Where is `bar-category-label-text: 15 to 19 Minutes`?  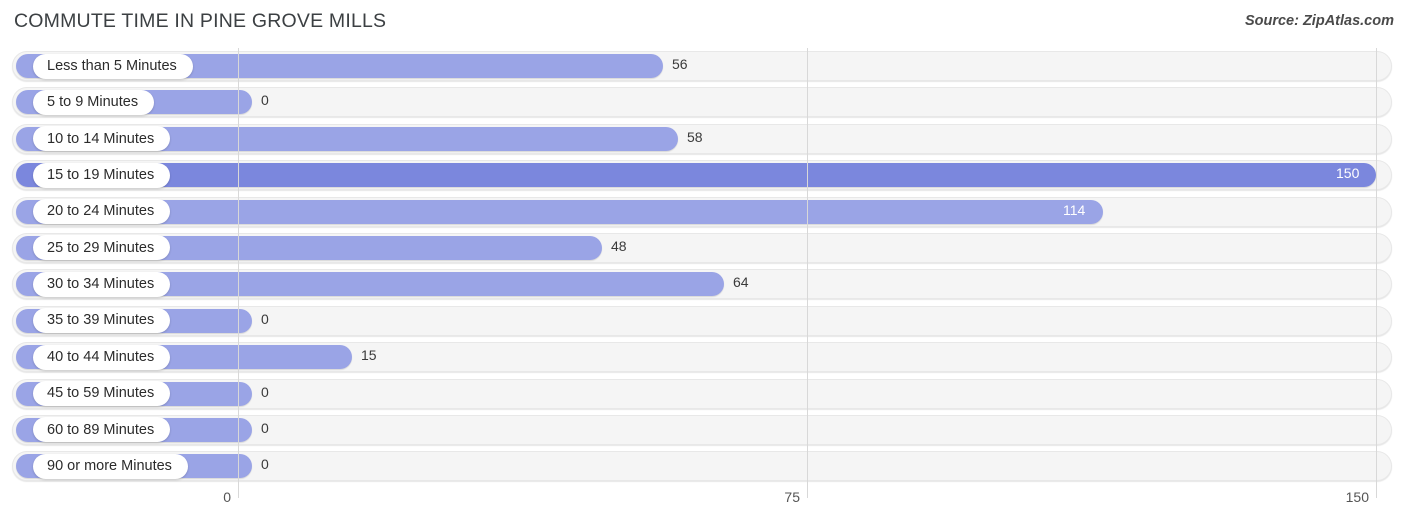
bar-category-label-text: 15 to 19 Minutes is located at coordinates (101, 174).